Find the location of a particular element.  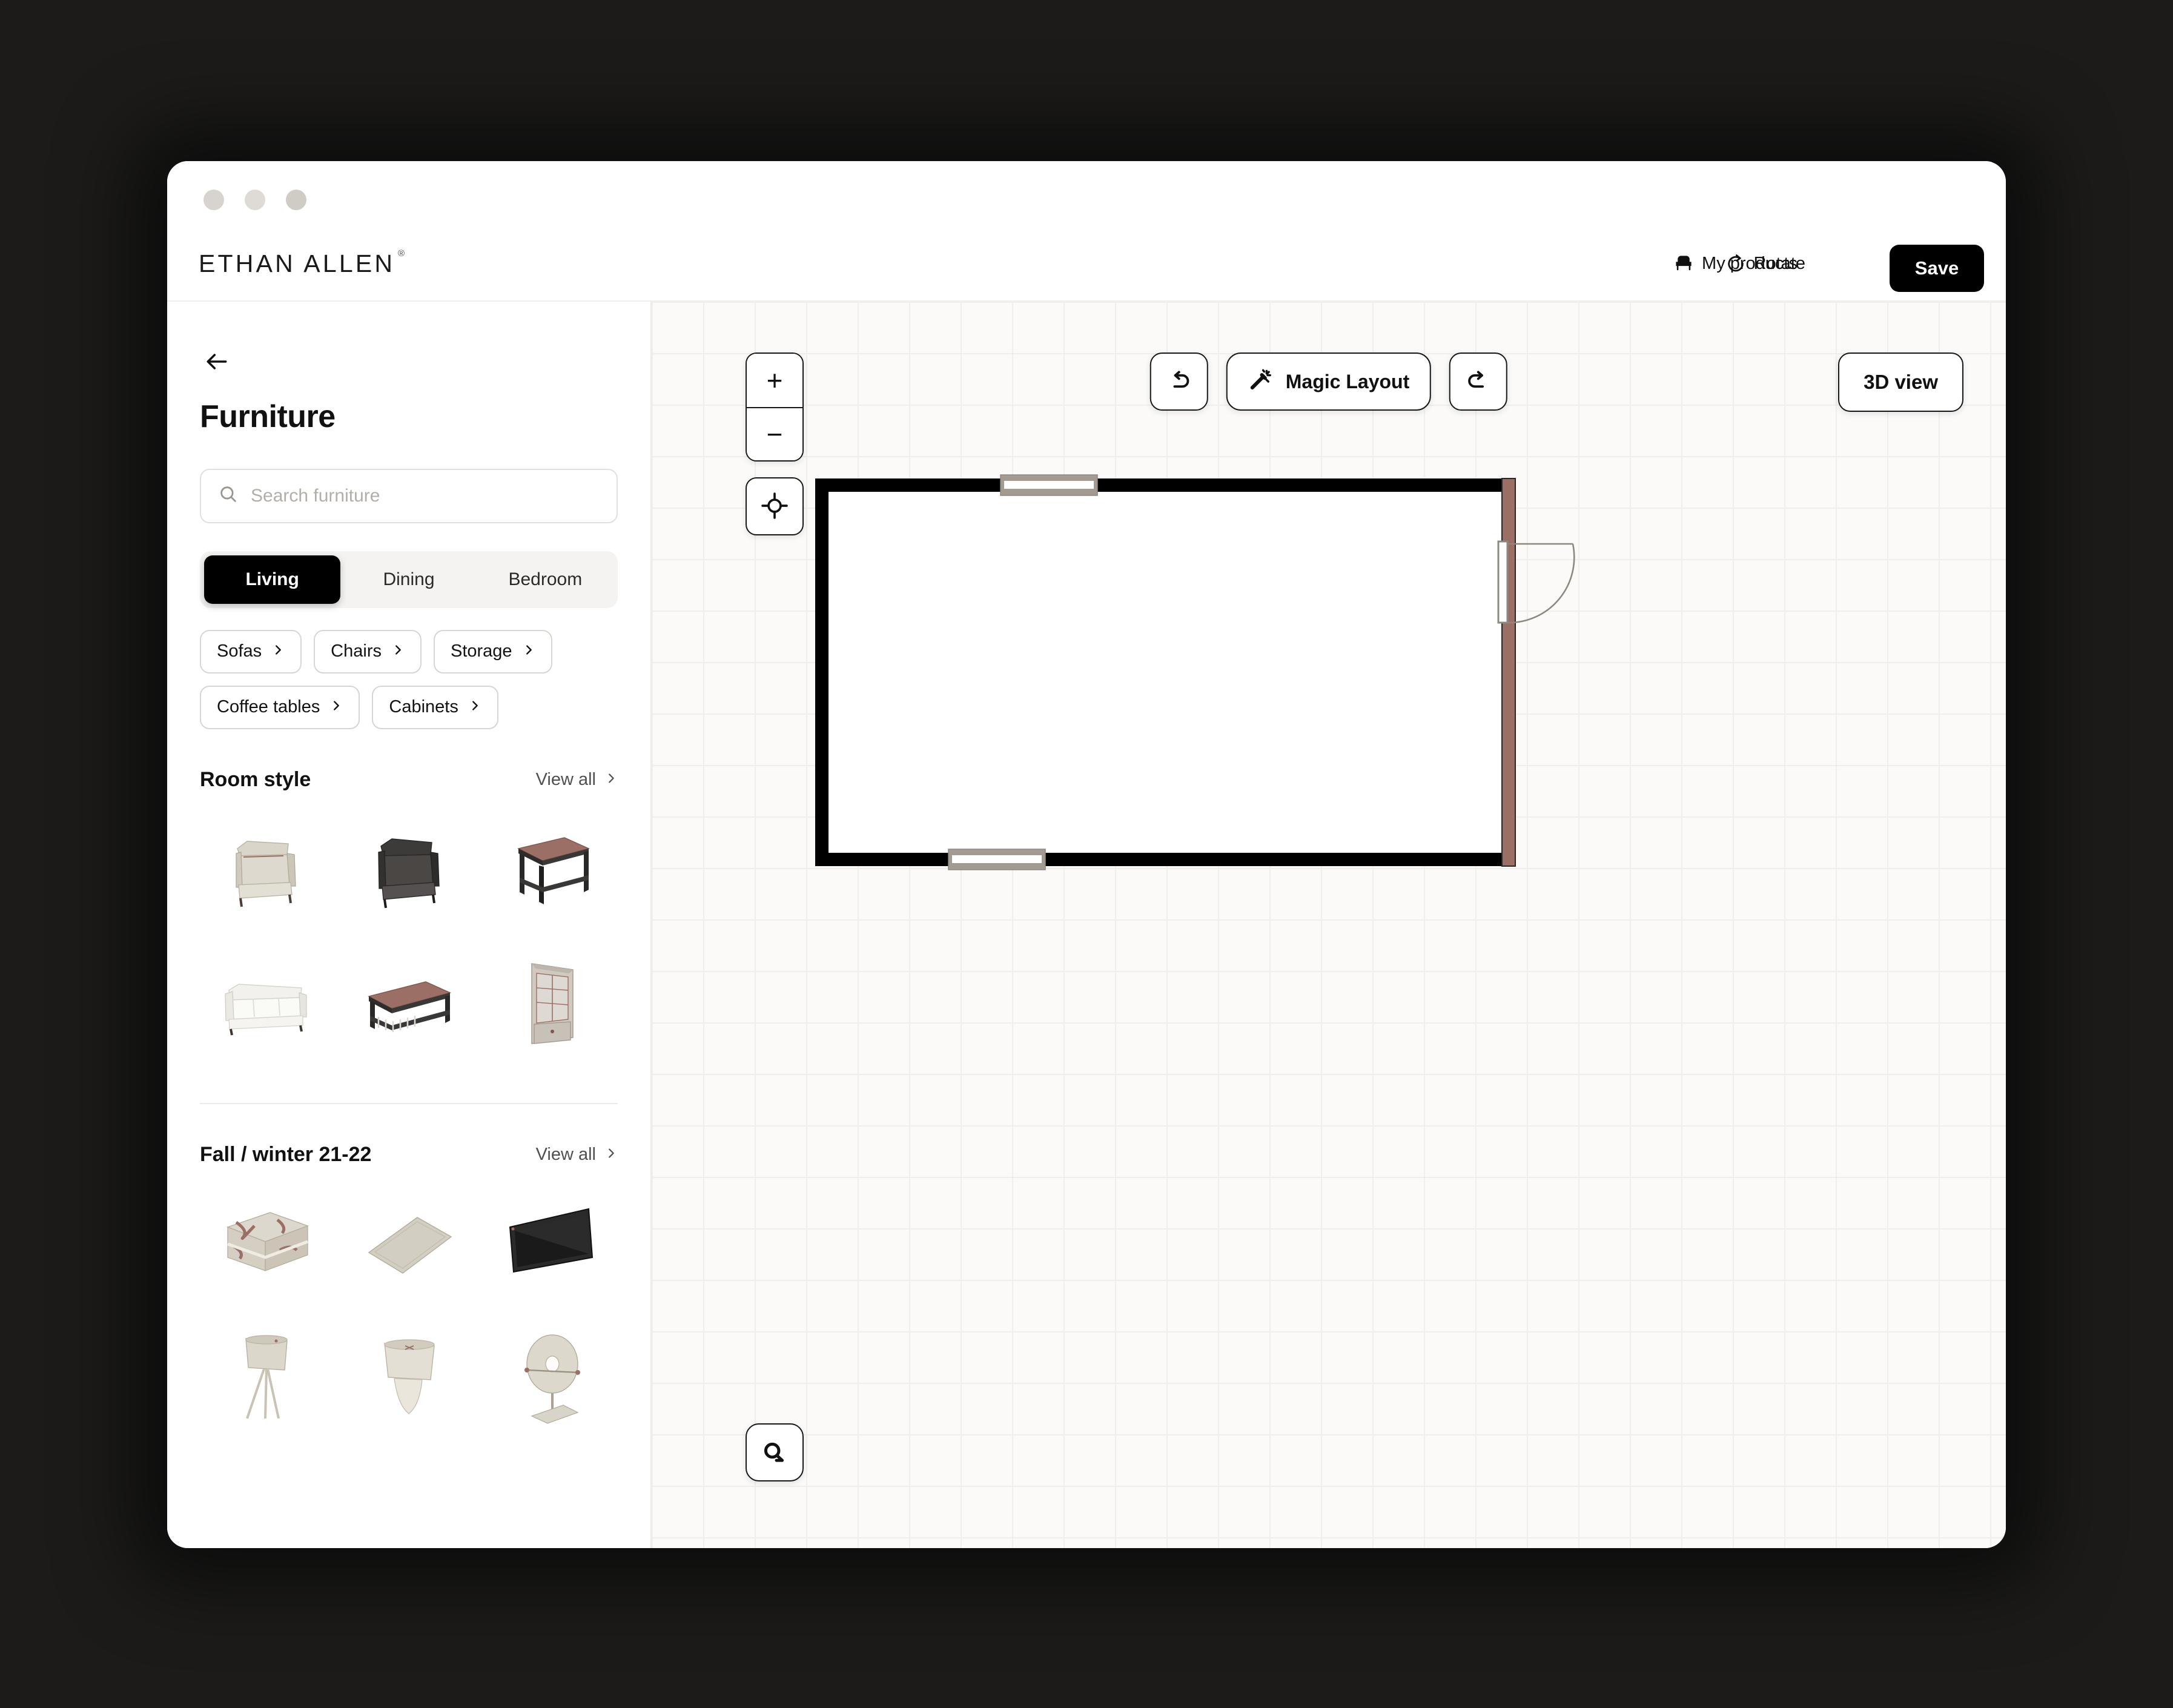

wall-right-accent is located at coordinates (1508, 672).